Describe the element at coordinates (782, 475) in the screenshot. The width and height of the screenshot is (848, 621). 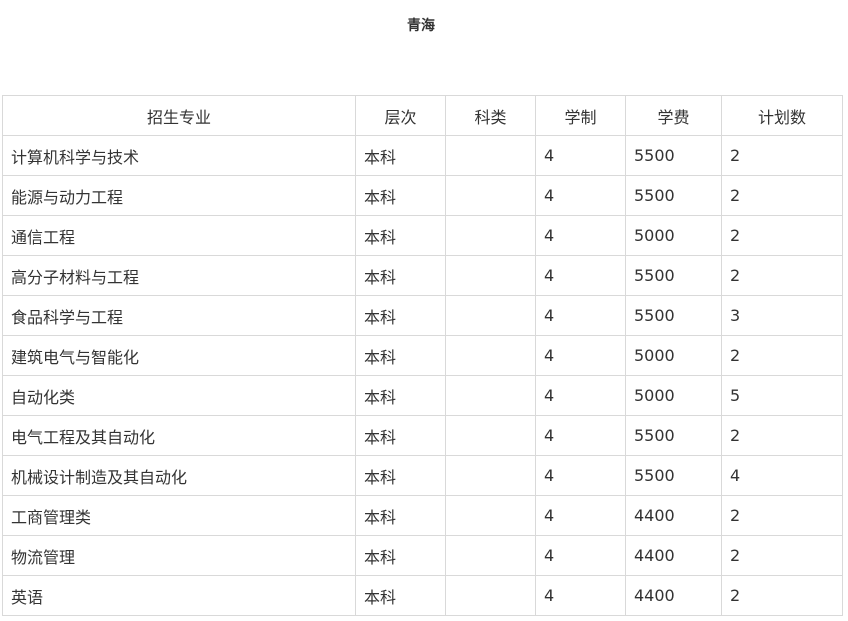
I see `quota-cell: 4` at that location.